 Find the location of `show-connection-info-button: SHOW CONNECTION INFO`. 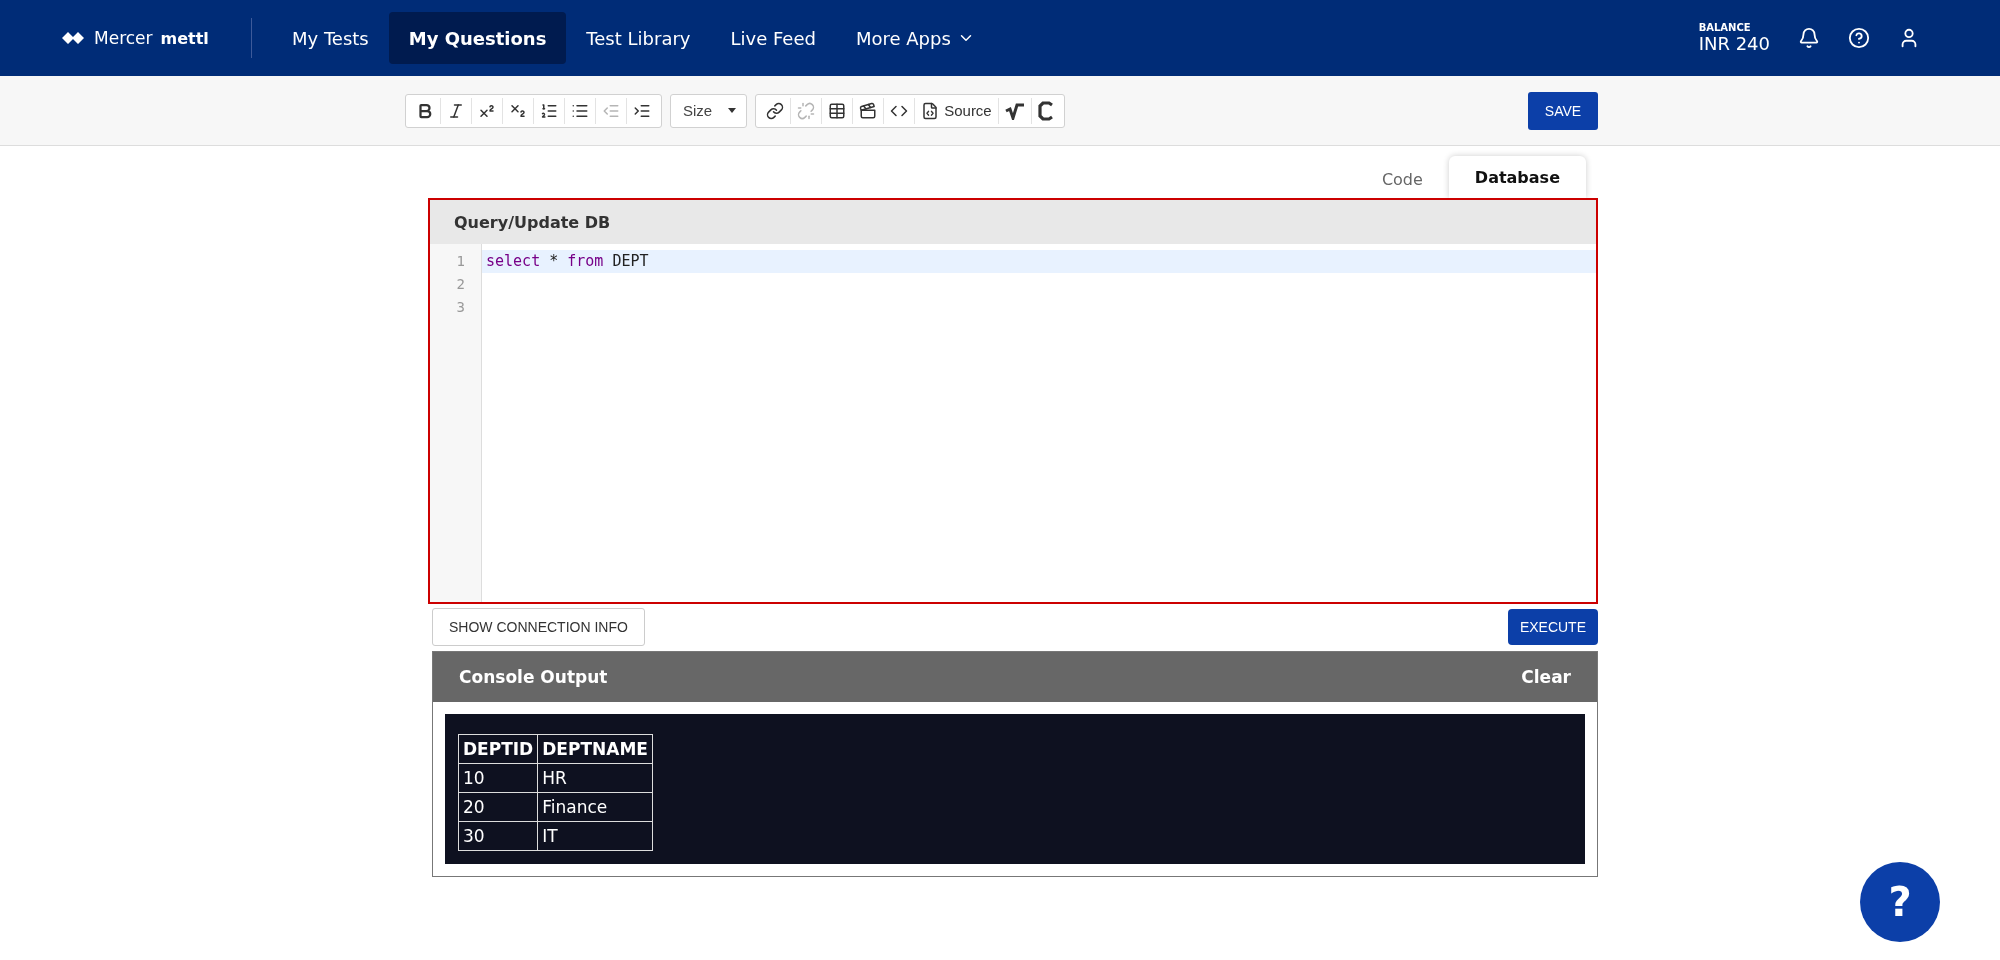

show-connection-info-button: SHOW CONNECTION INFO is located at coordinates (538, 627).